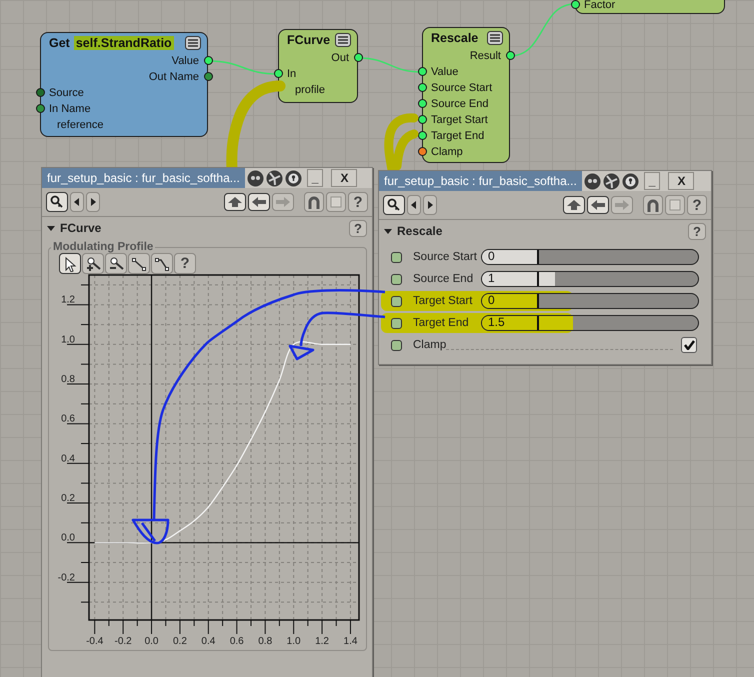 Image resolution: width=754 pixels, height=677 pixels. Describe the element at coordinates (66, 93) in the screenshot. I see `input-port-label: Source` at that location.